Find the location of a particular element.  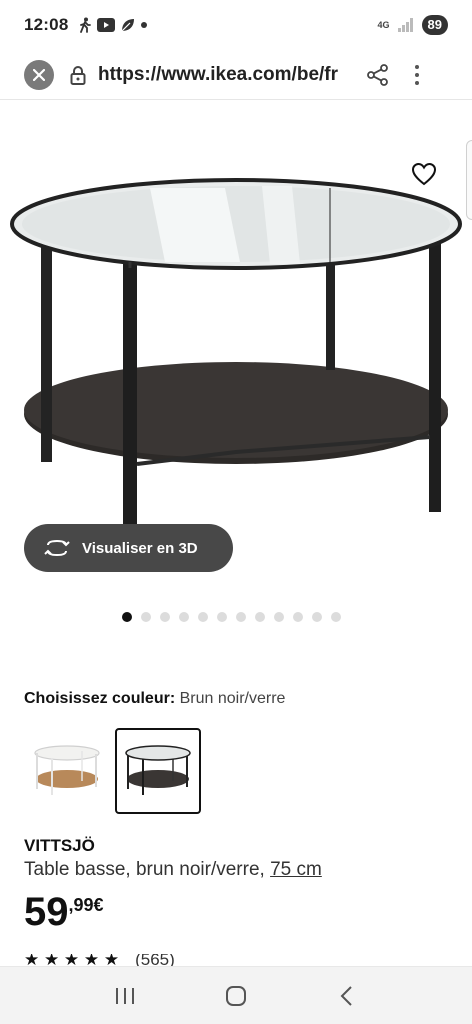

status-icons is located at coordinates (113, 25).